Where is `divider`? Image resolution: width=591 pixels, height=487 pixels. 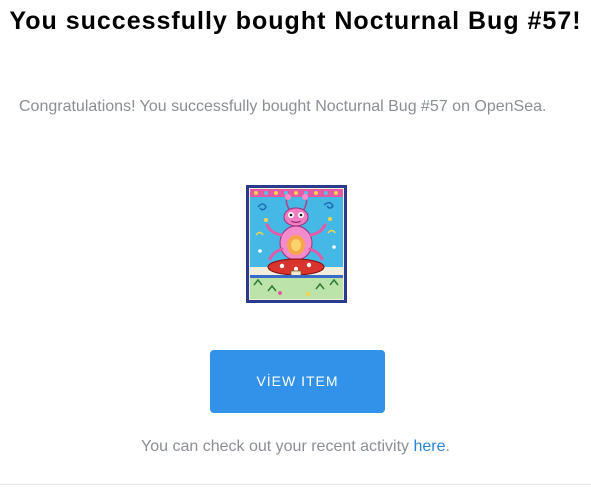
divider is located at coordinates (295, 484).